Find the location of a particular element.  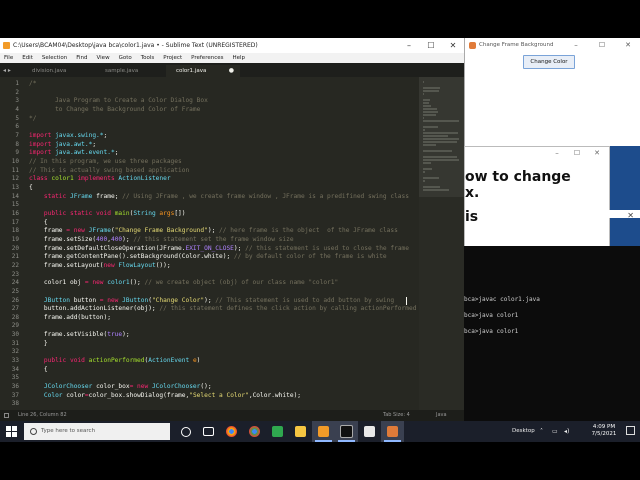

network-icon: ▭ is located at coordinates (555, 431).